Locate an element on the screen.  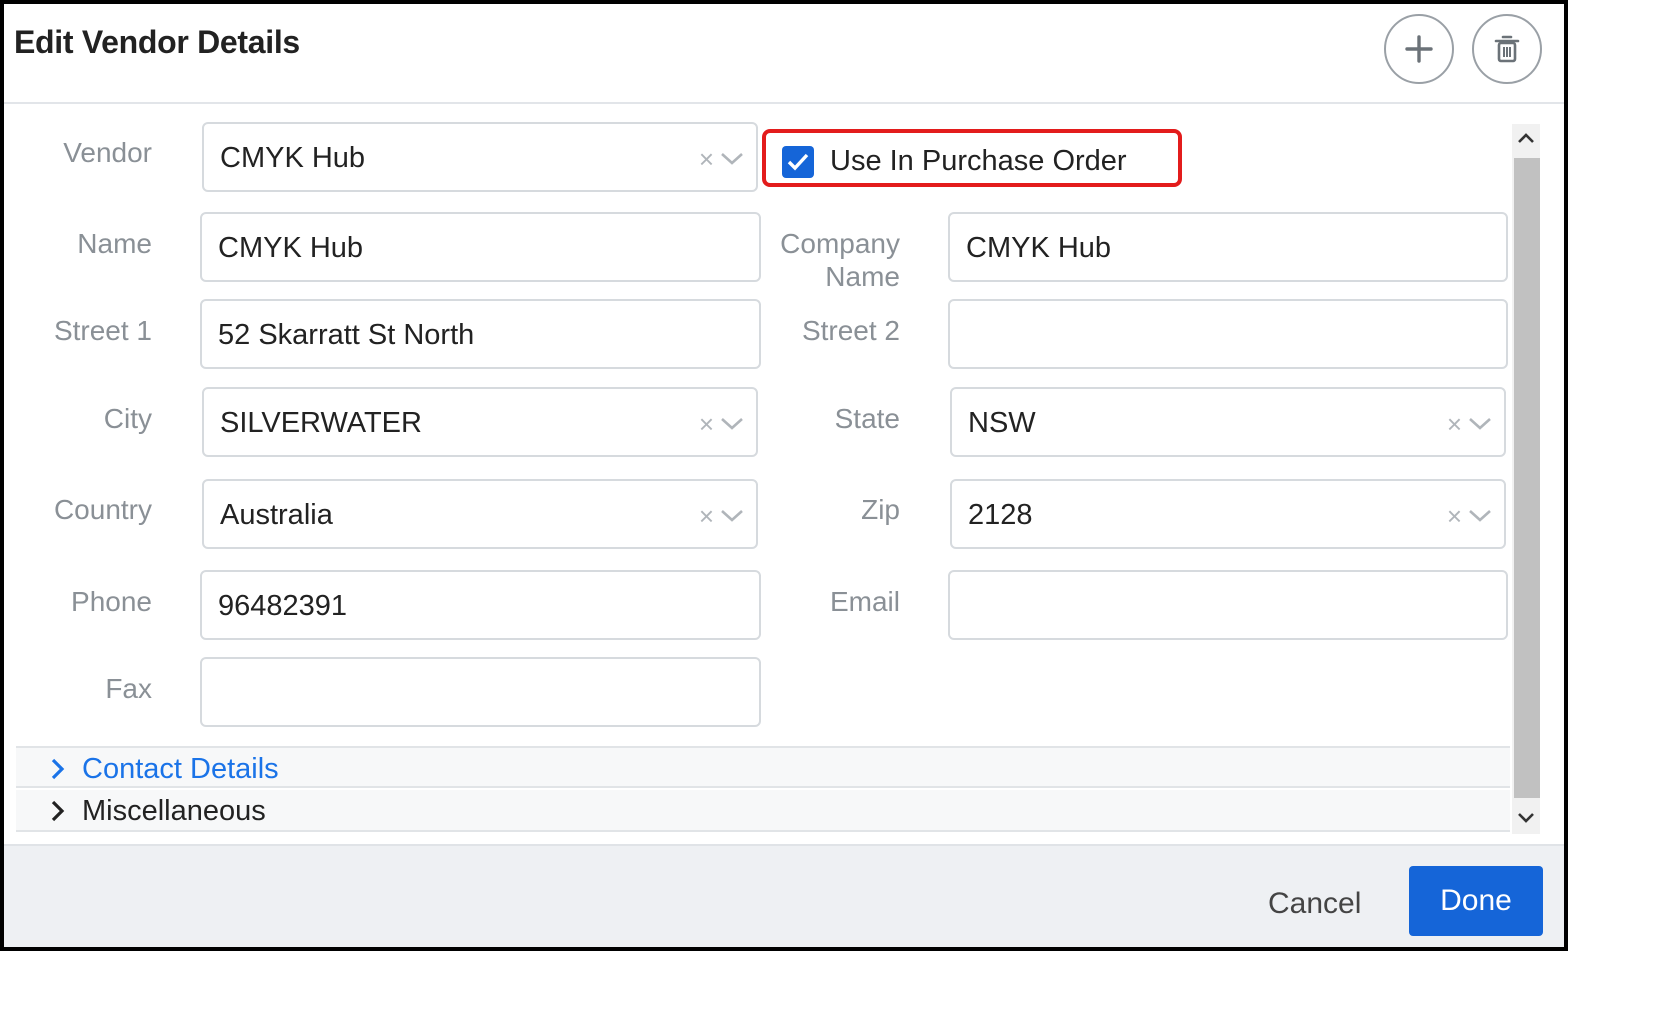
scrollbar is located at coordinates (1526, 479).